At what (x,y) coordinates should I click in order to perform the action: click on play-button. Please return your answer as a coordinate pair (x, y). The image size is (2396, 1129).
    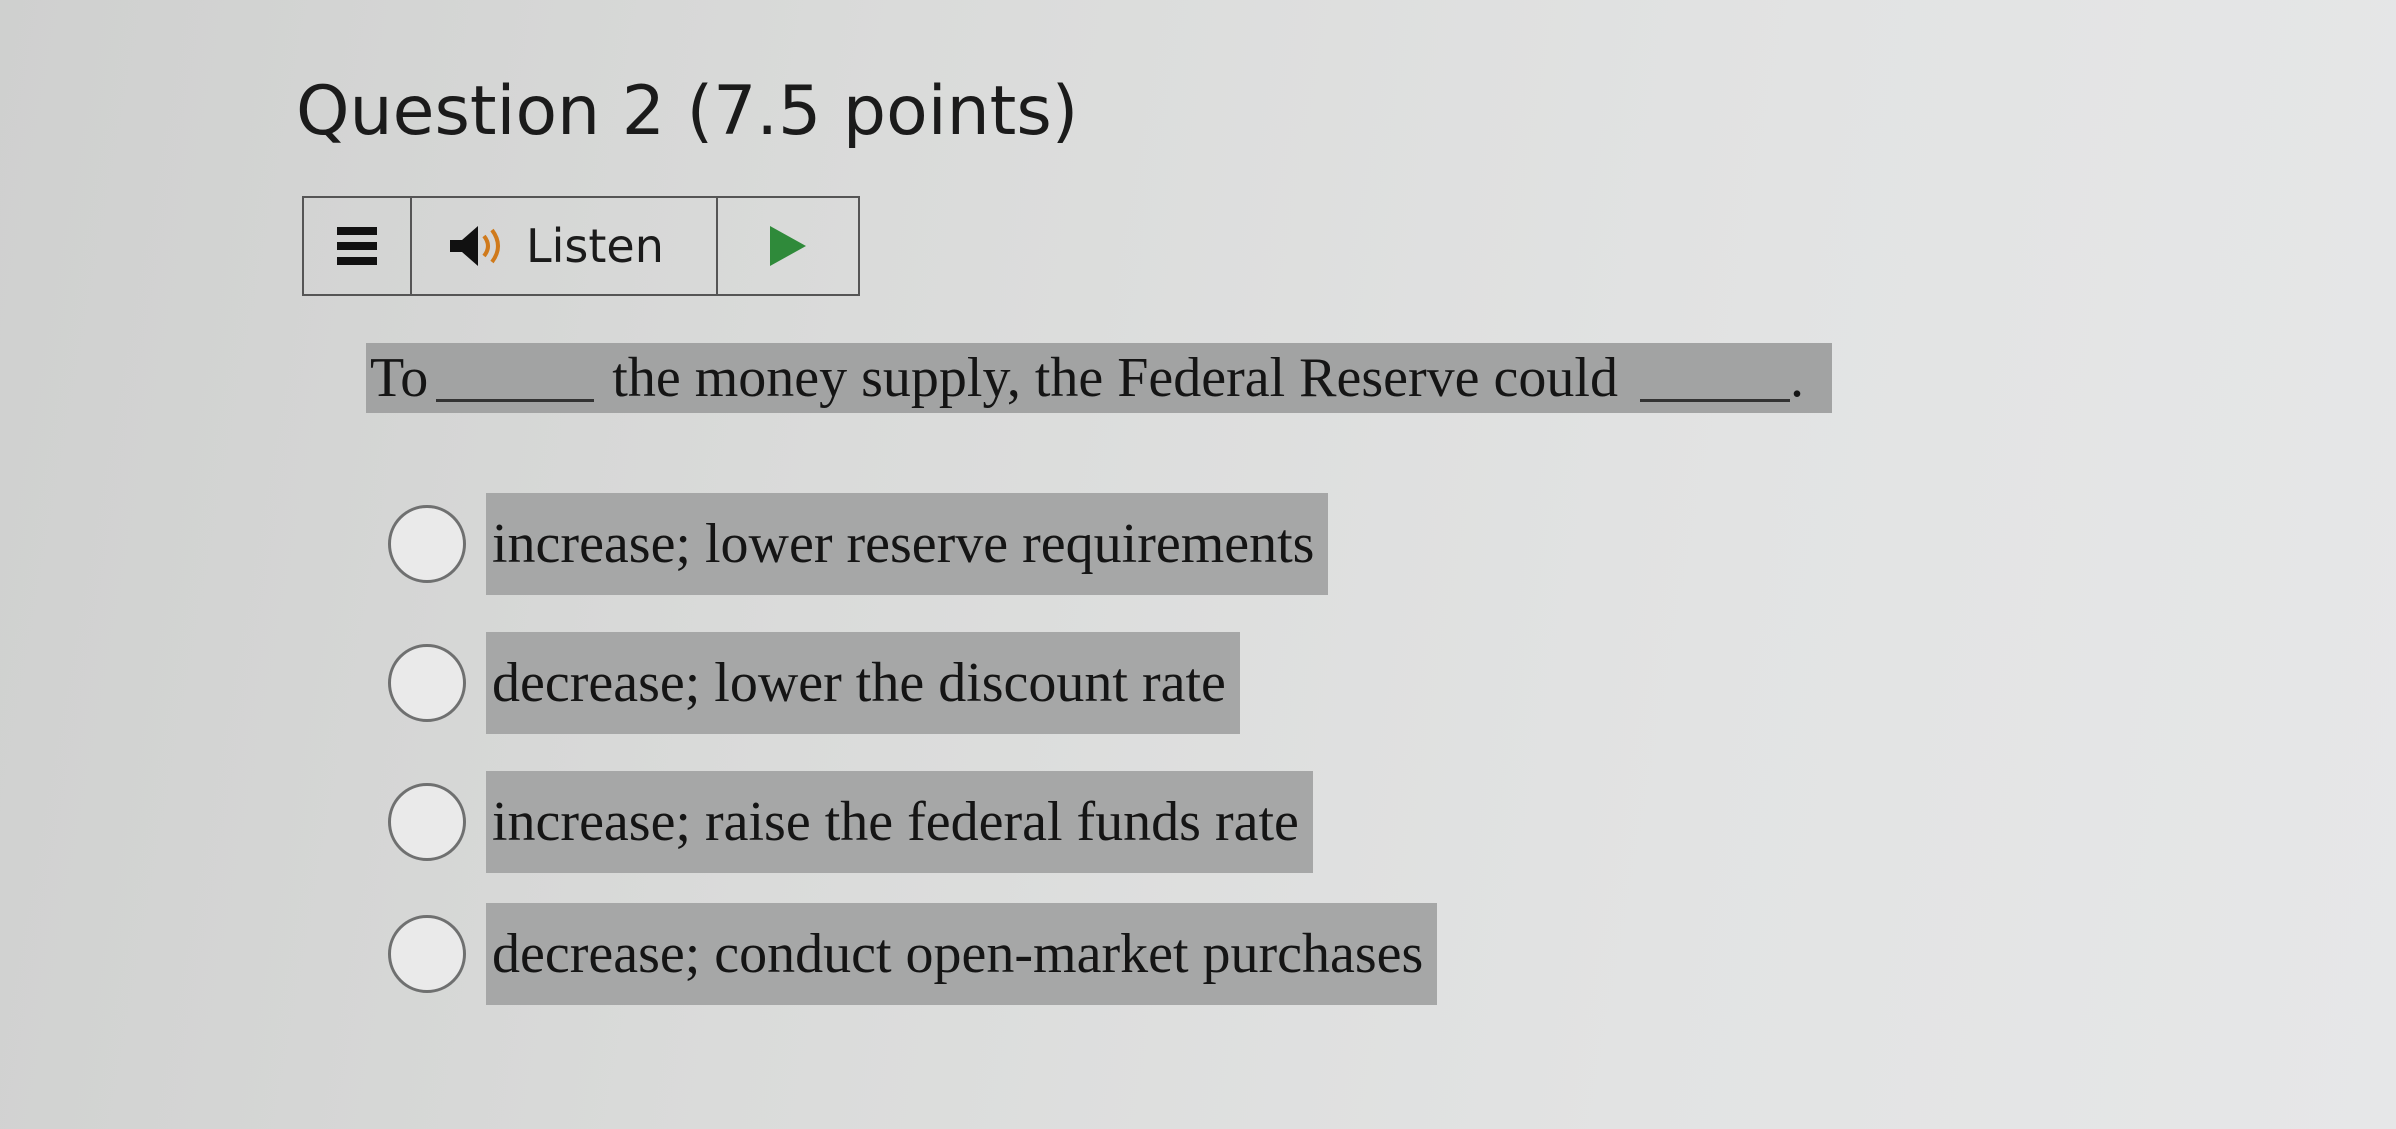
    Looking at the image, I should click on (788, 246).